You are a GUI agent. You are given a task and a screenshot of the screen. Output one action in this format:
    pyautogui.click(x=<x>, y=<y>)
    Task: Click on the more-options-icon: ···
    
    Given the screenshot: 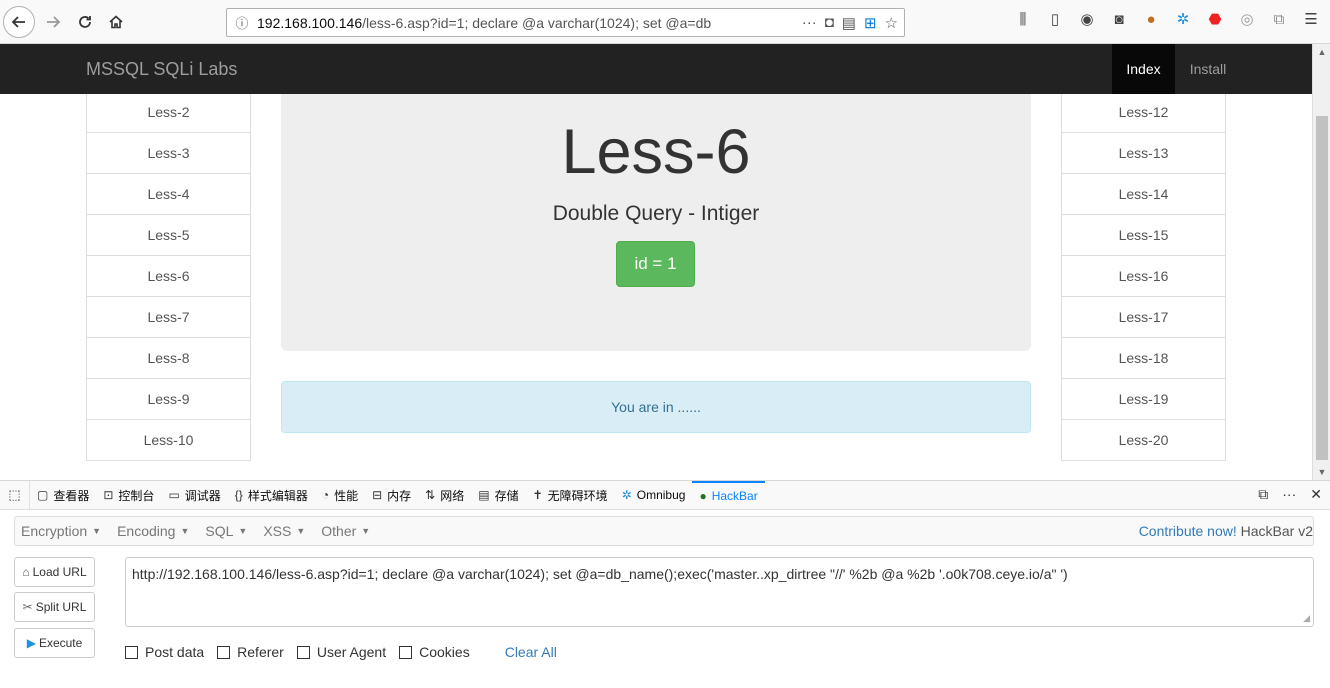 What is the action you would take?
    pyautogui.click(x=1289, y=494)
    